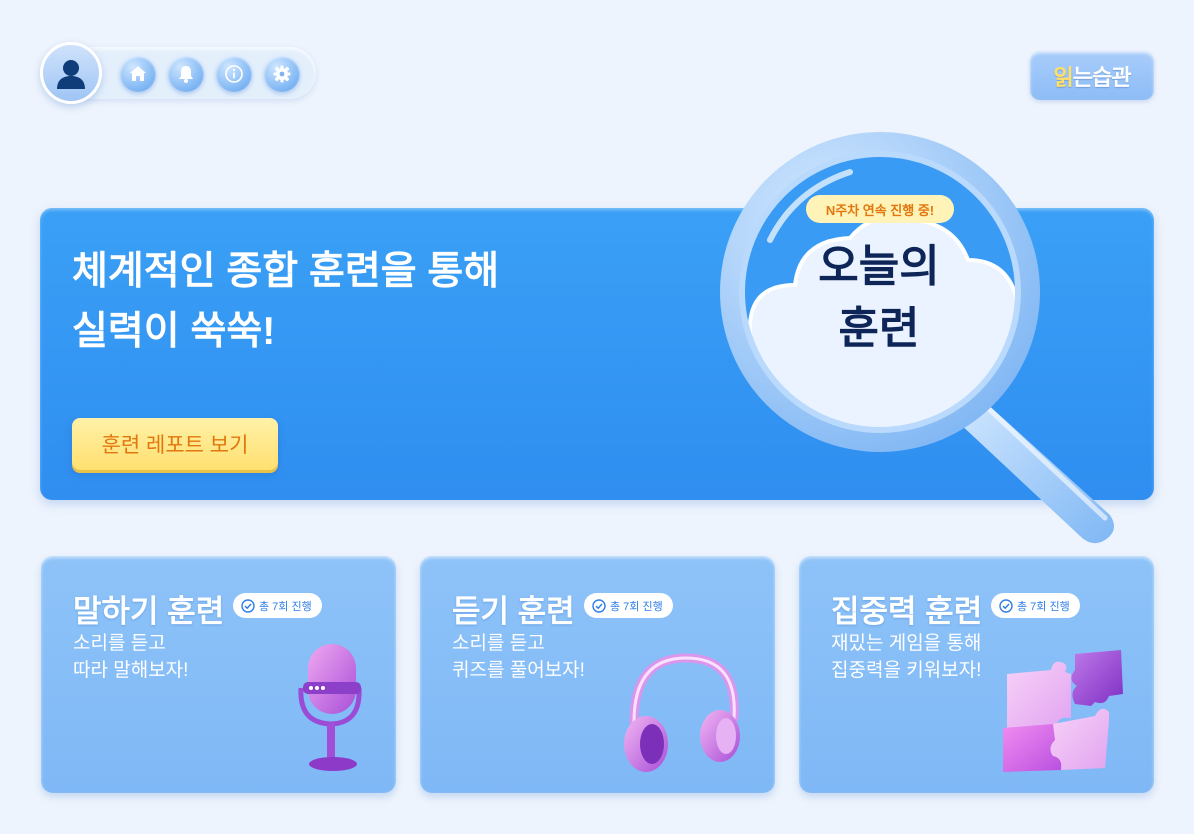 Image resolution: width=1194 pixels, height=834 pixels. I want to click on user-avatar-icon, so click(71, 74).